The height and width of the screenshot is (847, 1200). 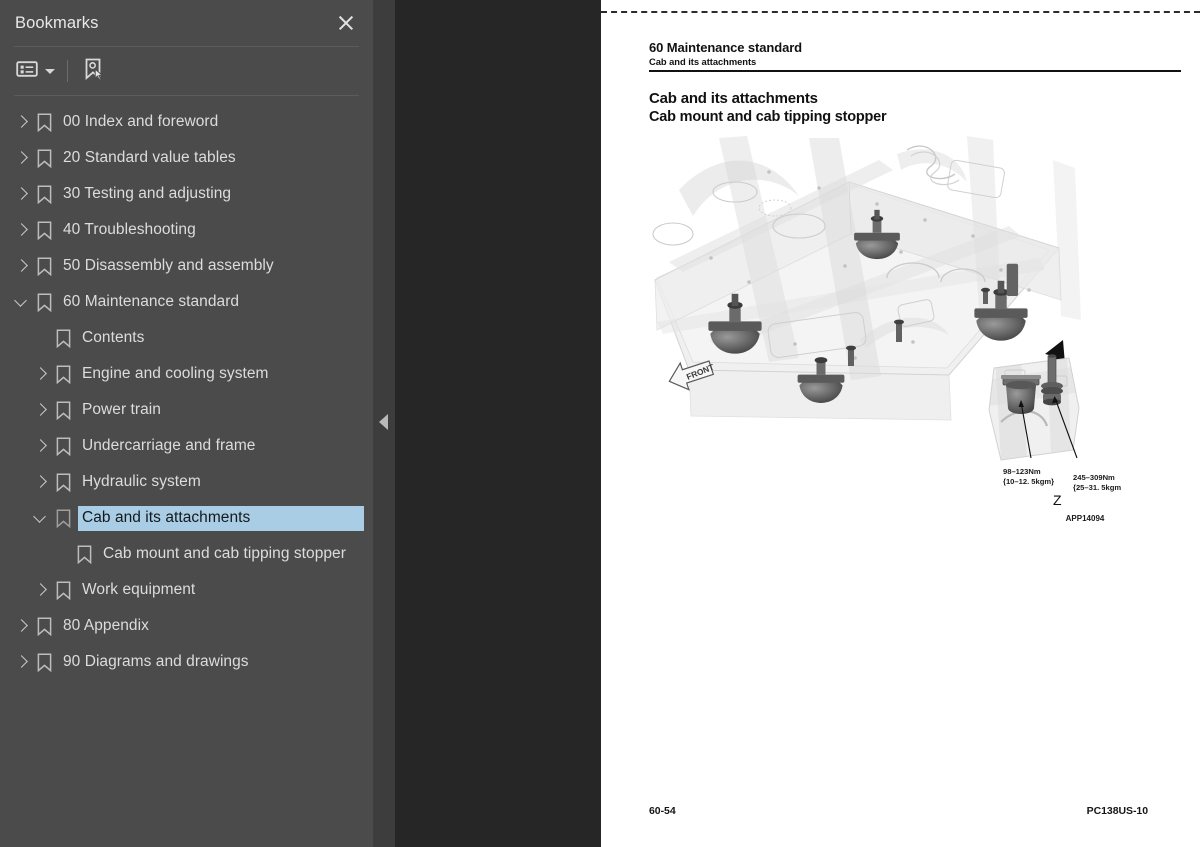 What do you see at coordinates (1097, 487) in the screenshot?
I see `torque-right-line2: {25–31. 5kgm}` at bounding box center [1097, 487].